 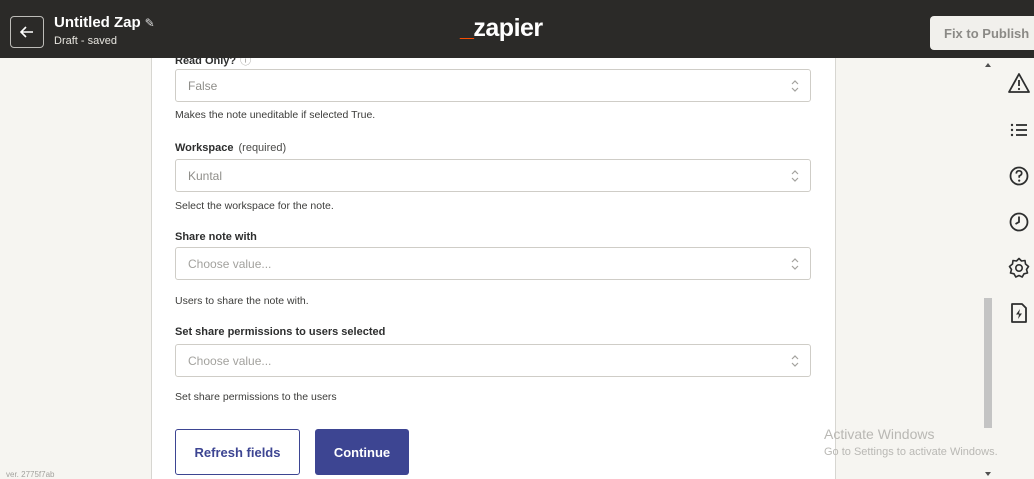 I want to click on scroll-down-arrow-icon, so click(x=988, y=474).